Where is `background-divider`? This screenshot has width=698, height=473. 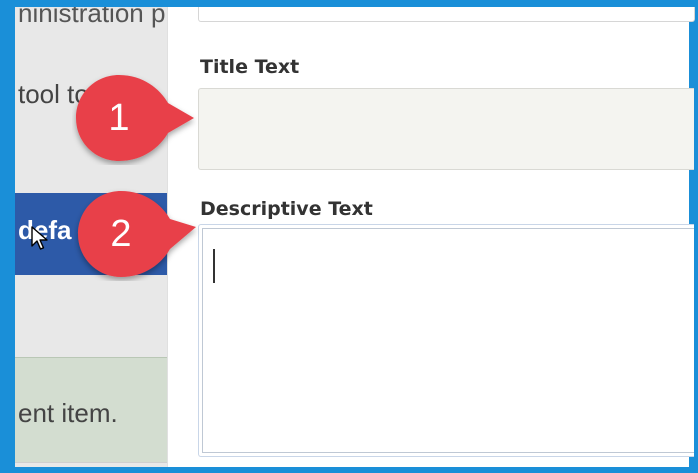
background-divider is located at coordinates (91, 462).